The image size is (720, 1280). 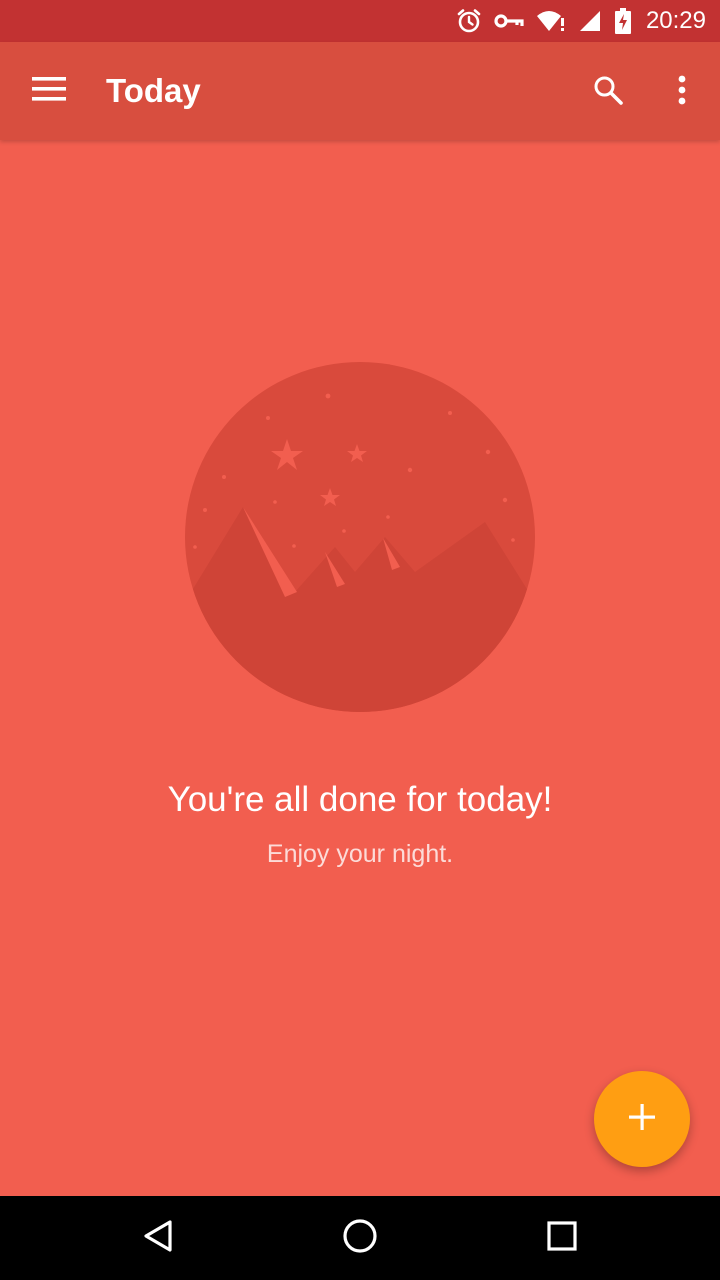 I want to click on menu-icon, so click(x=49, y=91).